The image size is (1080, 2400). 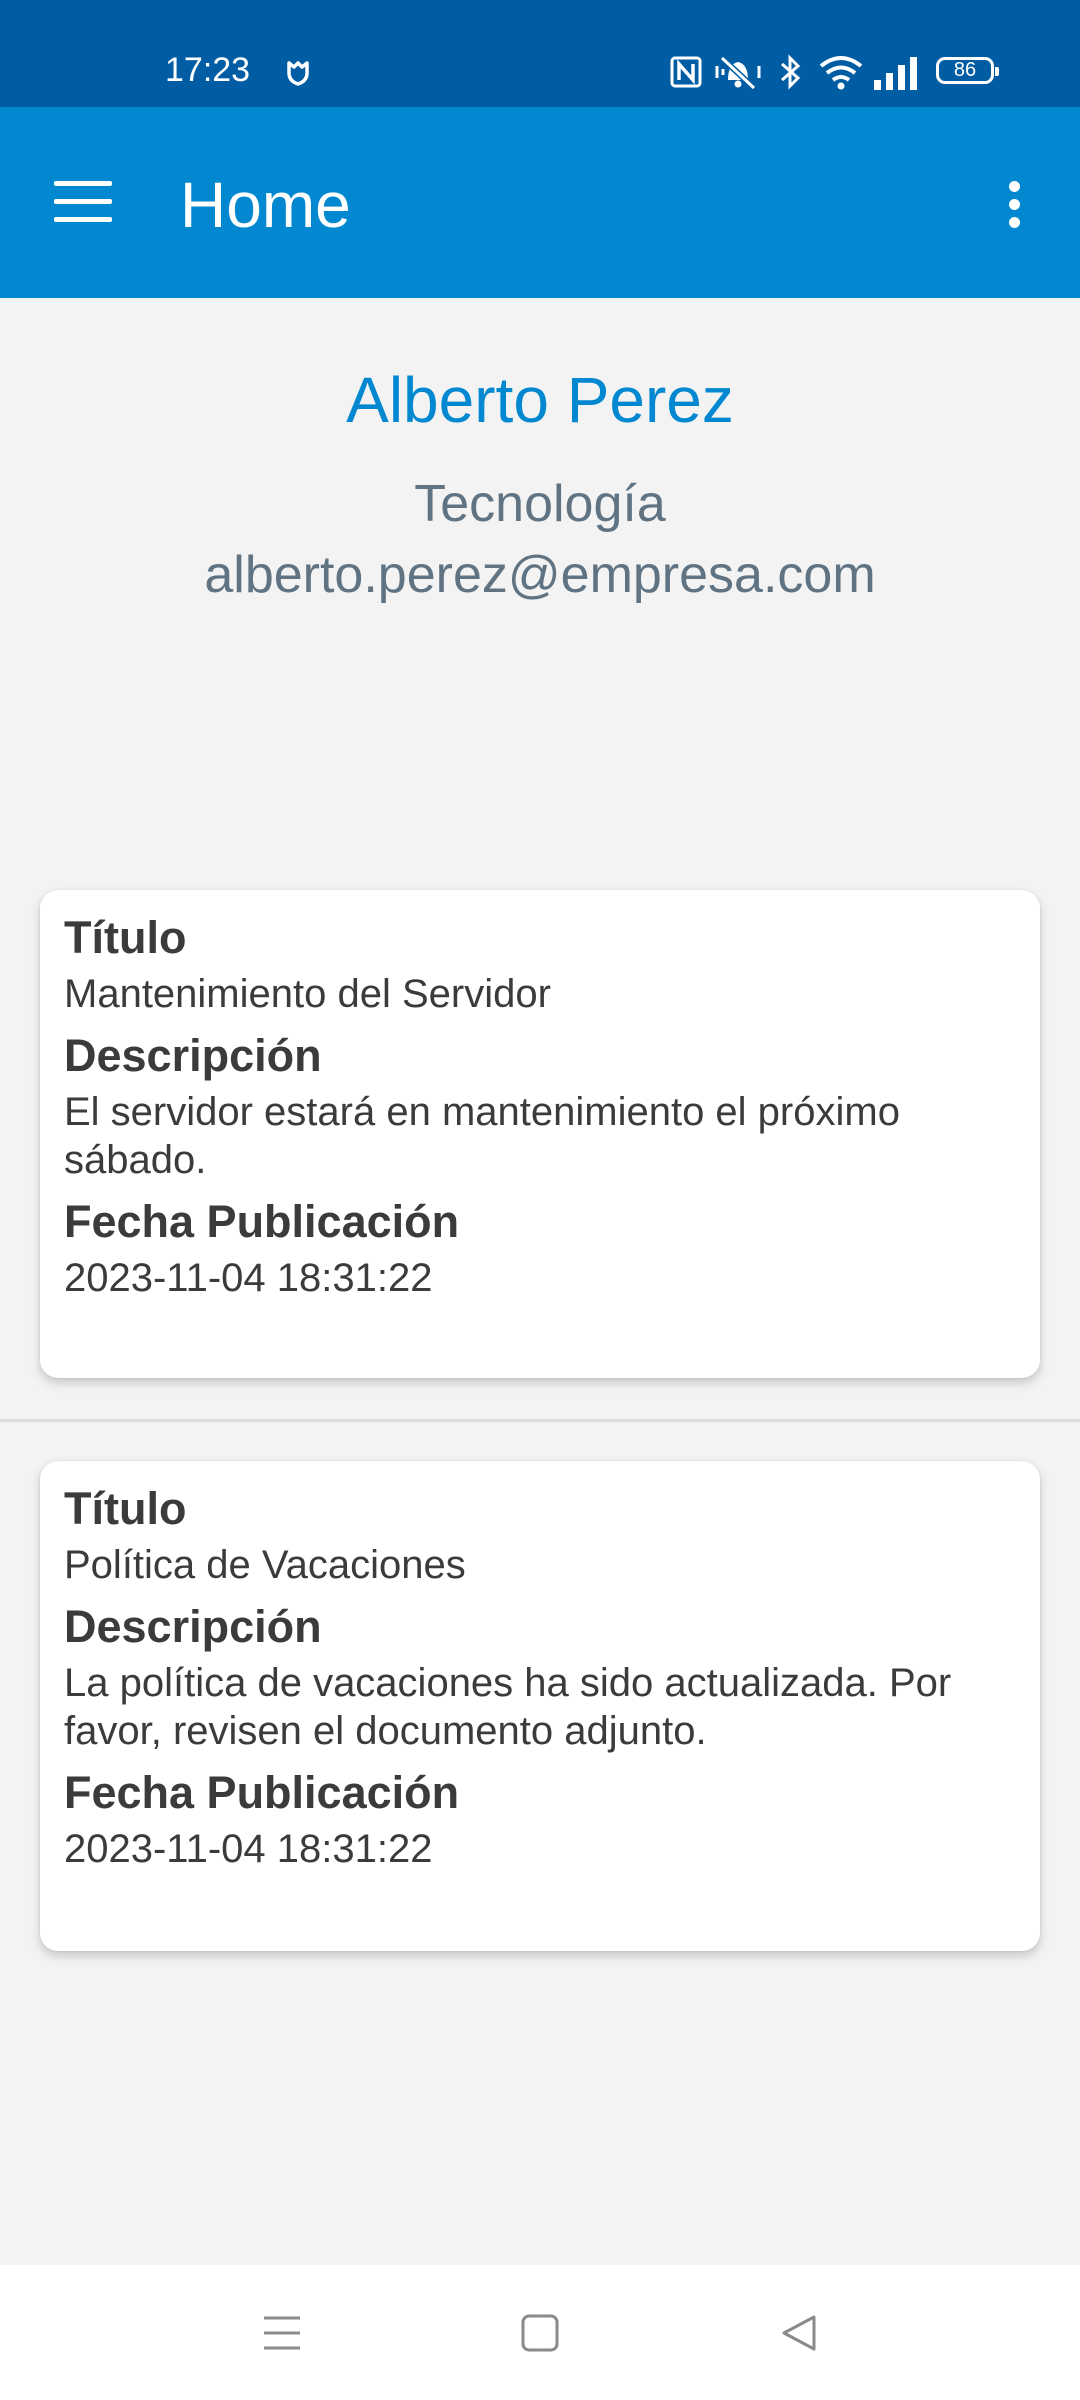 I want to click on nfc-icon, so click(x=686, y=72).